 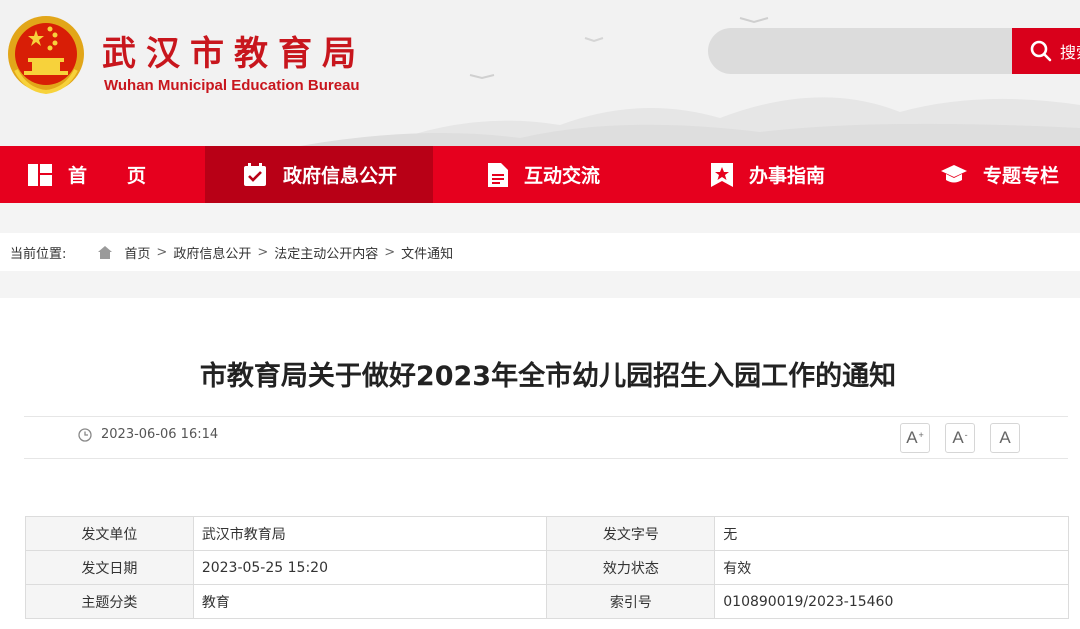 I want to click on home-icon, so click(x=105, y=252).